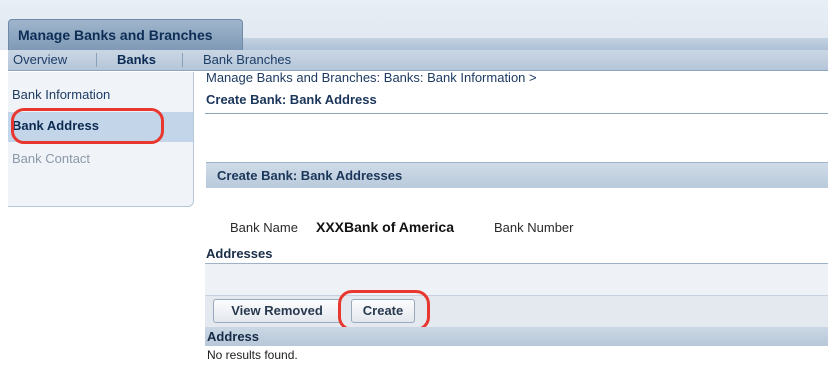 The width and height of the screenshot is (828, 370). I want to click on view-removed-button: View Removed, so click(277, 311).